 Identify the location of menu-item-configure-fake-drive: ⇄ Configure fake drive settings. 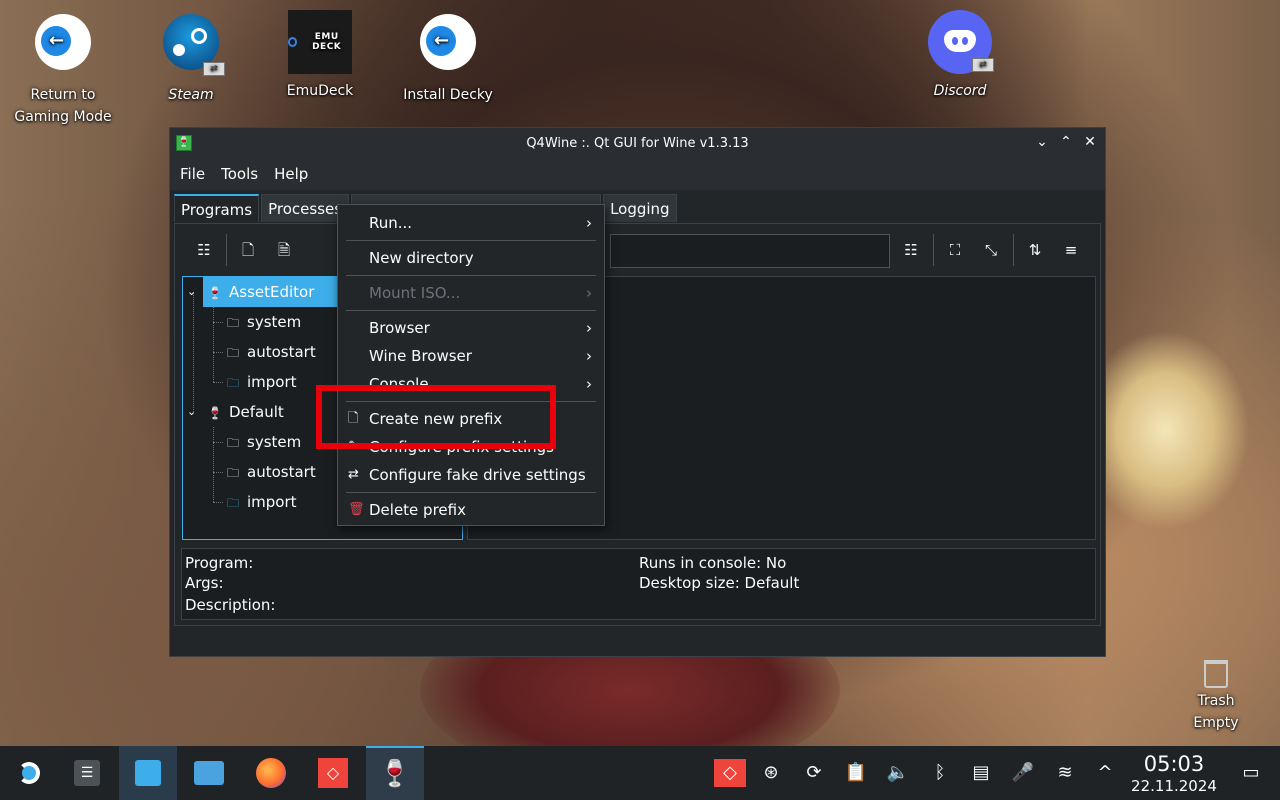
(471, 475).